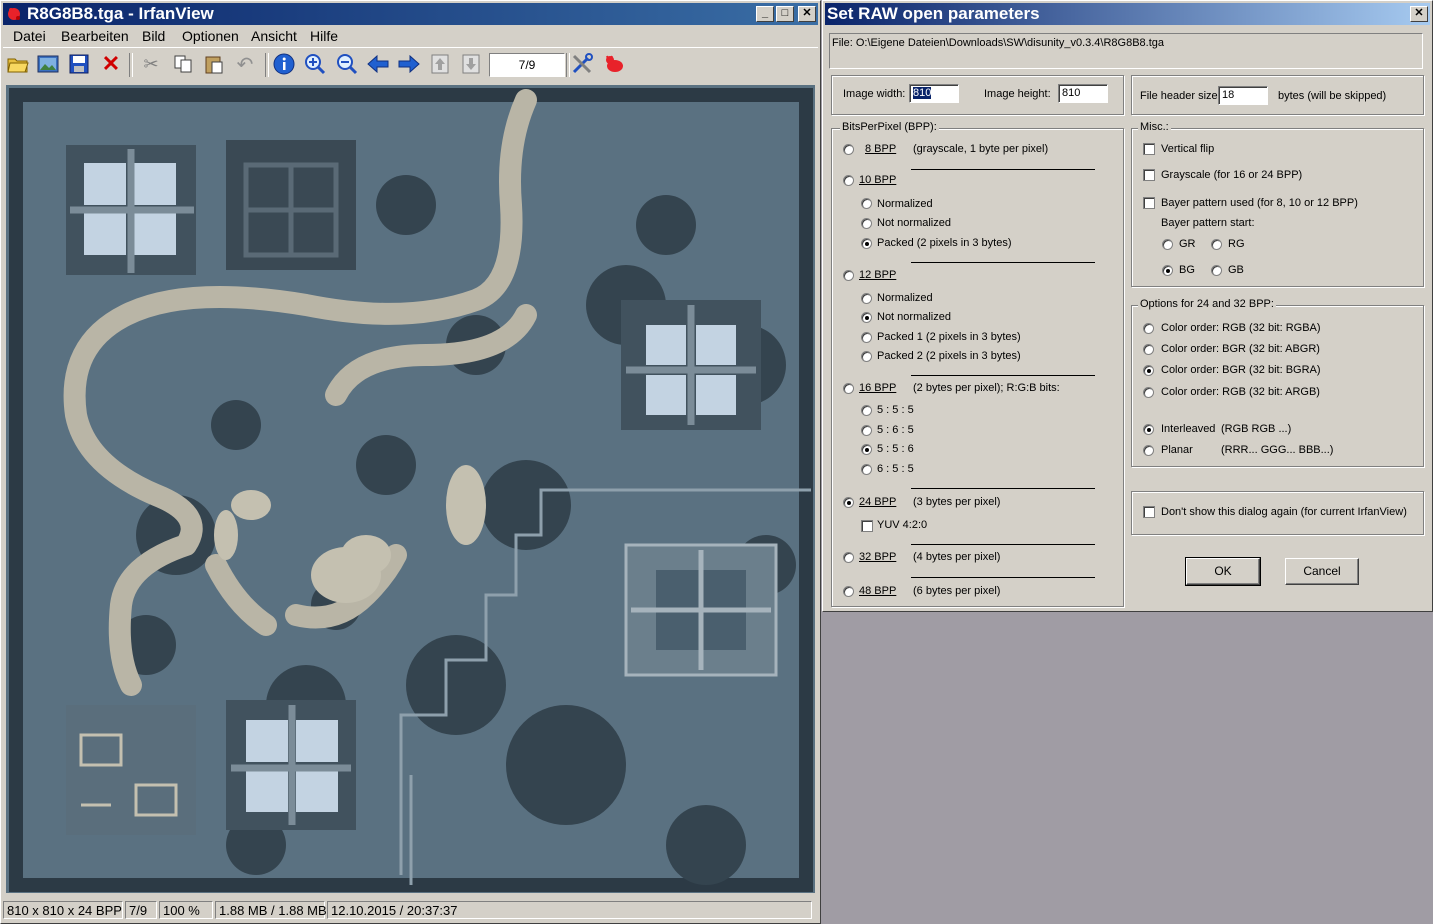  Describe the element at coordinates (848, 180) in the screenshot. I see `radio-10bpp` at that location.